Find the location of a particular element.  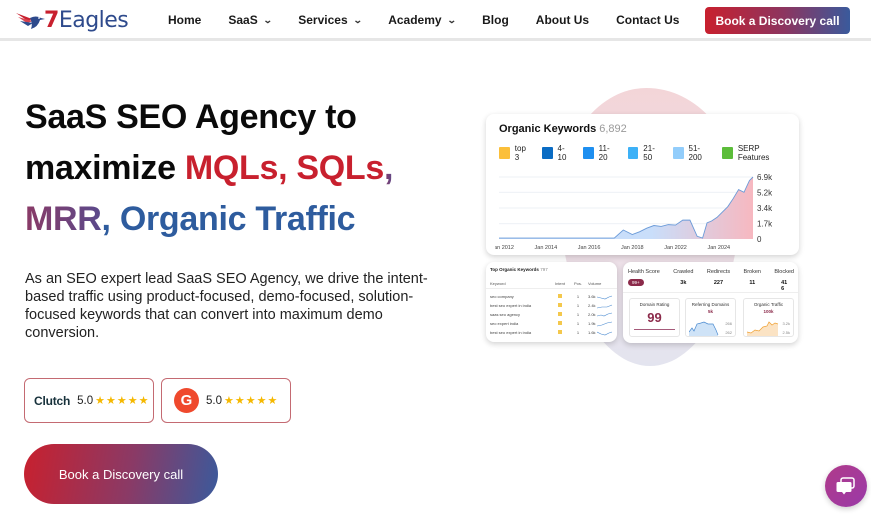

chart-legend: top 3 4-10 11-20 21-50 51-200 SERP Features is located at coordinates (649, 153).